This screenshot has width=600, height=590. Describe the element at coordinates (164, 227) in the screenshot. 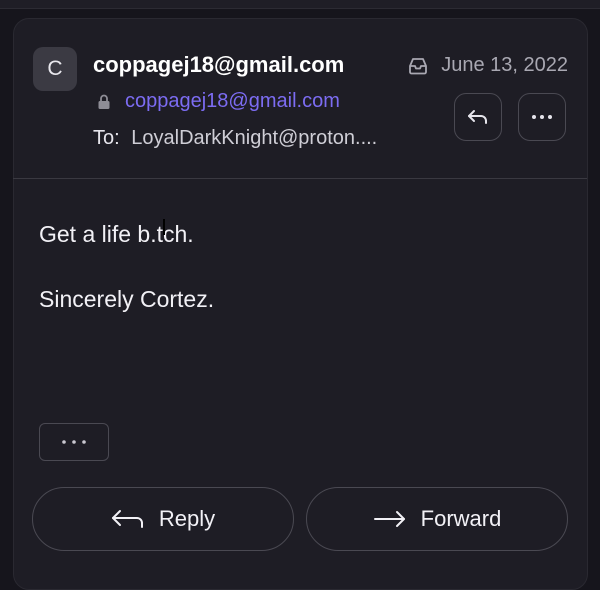

I see `text-cursor` at that location.